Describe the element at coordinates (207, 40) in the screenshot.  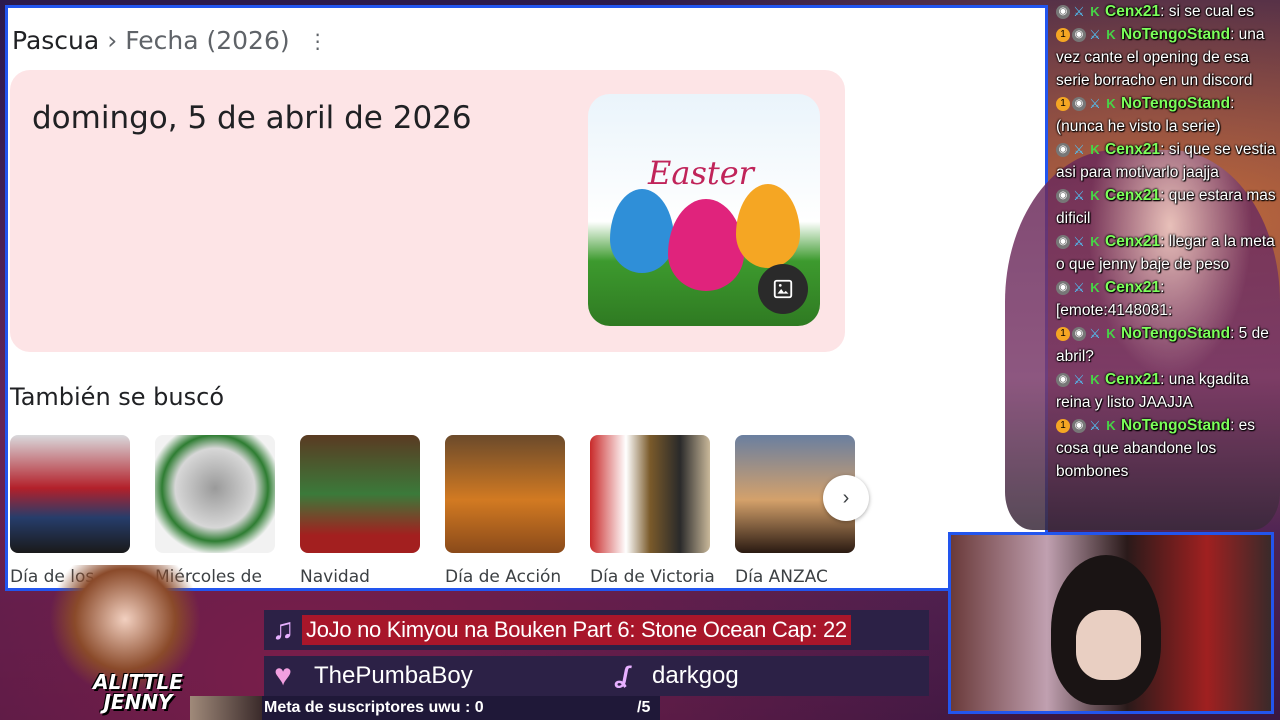
I see `breadcrumb-fecha: Fecha (2026)` at that location.